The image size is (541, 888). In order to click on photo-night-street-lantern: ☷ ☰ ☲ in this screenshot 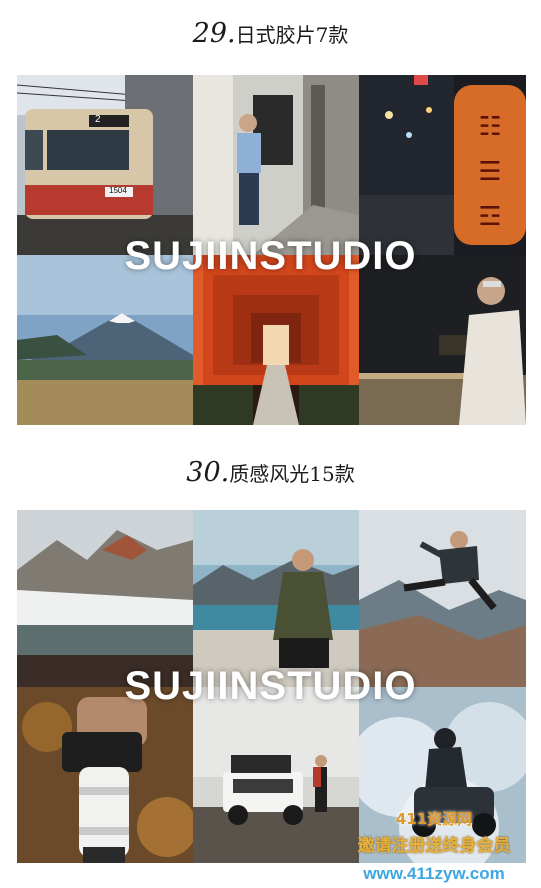, I will do `click(442, 165)`.